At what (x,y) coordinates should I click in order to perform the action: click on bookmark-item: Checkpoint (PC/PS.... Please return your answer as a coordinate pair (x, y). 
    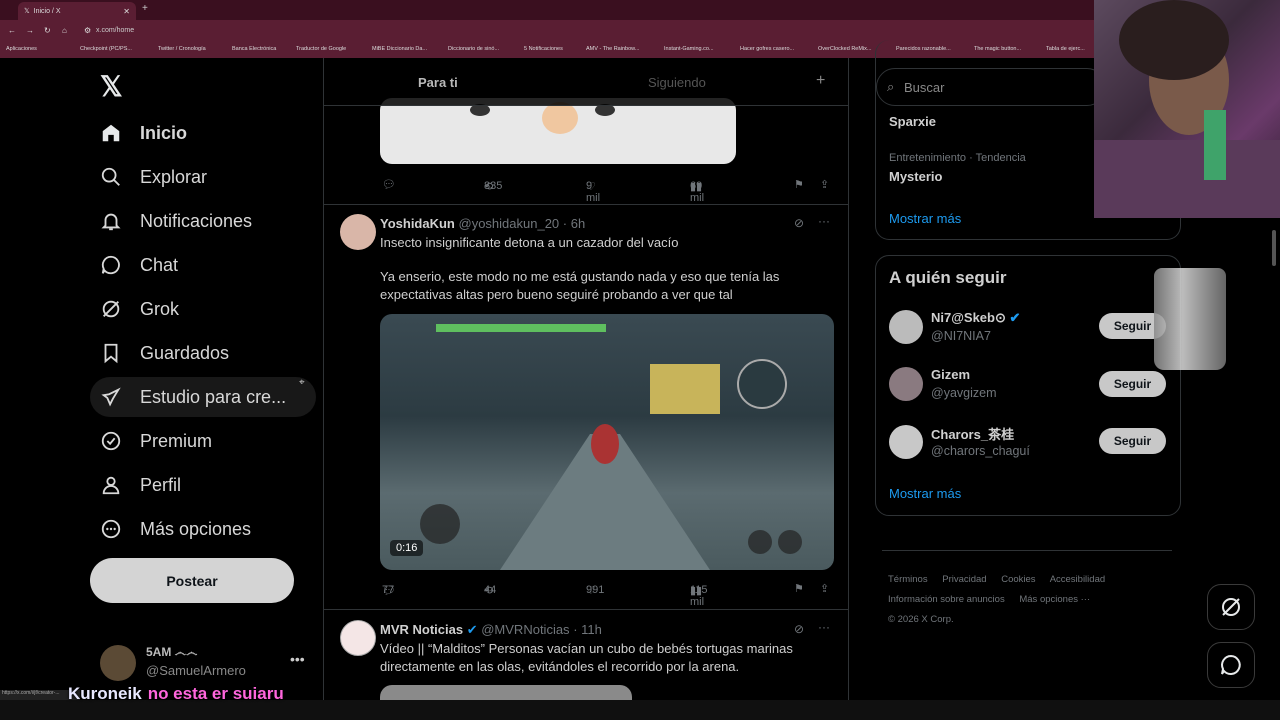
    Looking at the image, I should click on (106, 49).